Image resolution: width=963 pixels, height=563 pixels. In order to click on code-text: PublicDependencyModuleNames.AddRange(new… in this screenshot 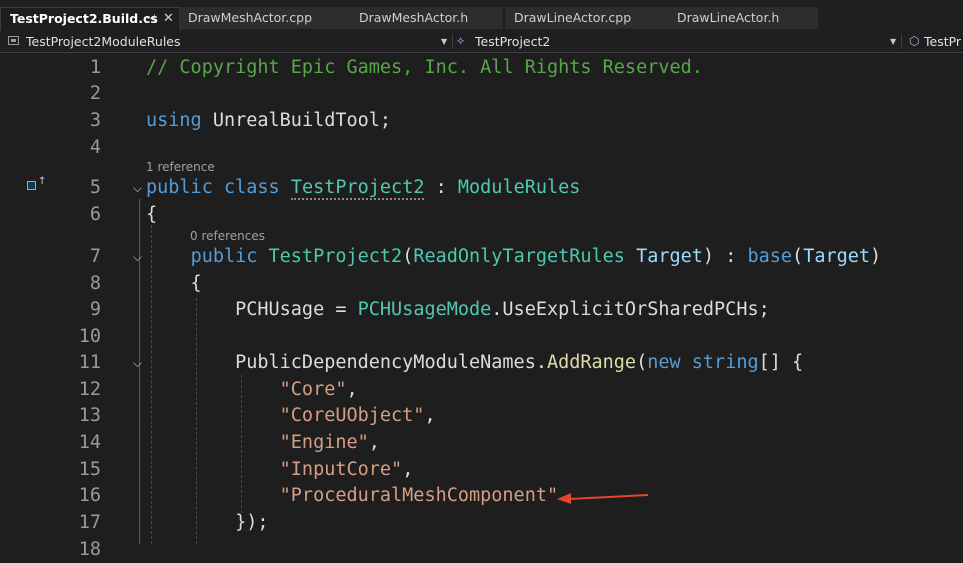, I will do `click(474, 363)`.